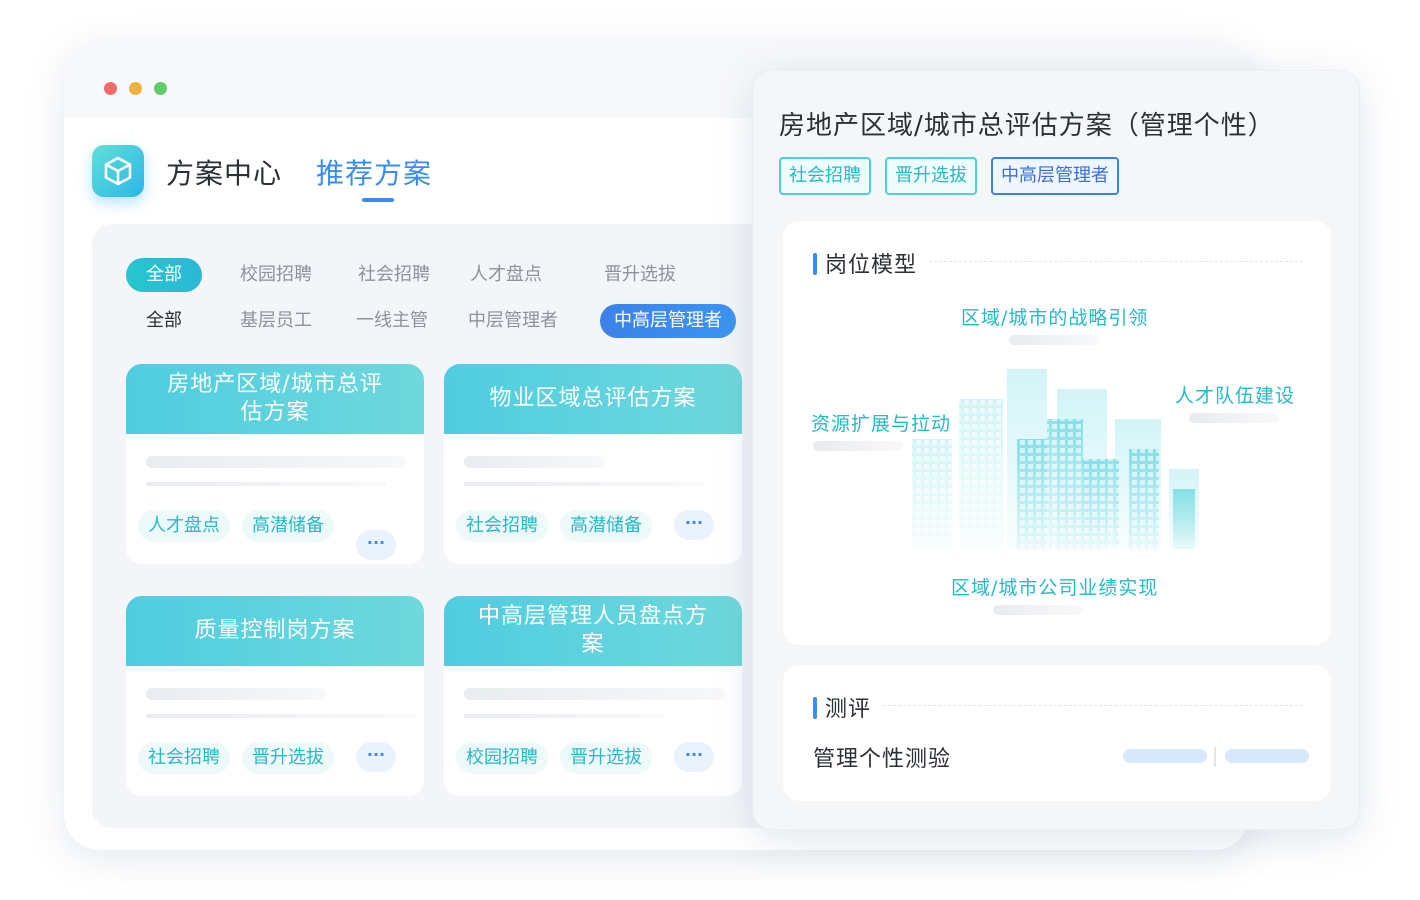 This screenshot has height=900, width=1420. I want to click on card-title: 质量控制岗方案, so click(275, 631).